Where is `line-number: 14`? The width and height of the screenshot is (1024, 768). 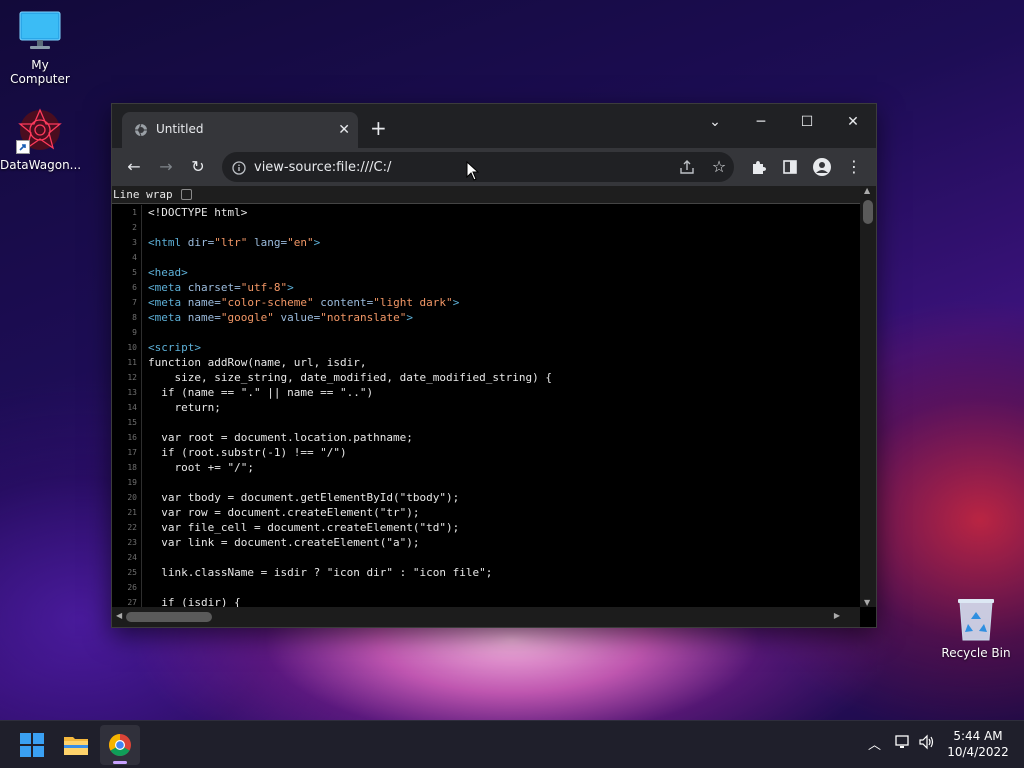
line-number: 14 is located at coordinates (127, 407).